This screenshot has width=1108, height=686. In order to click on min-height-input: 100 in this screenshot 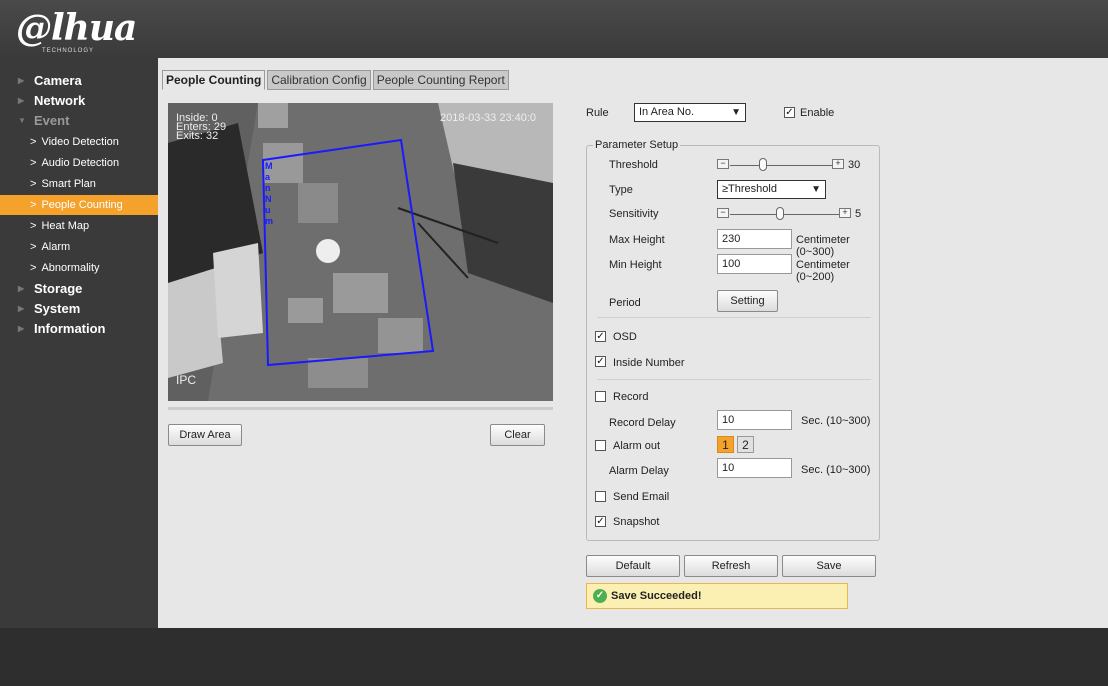, I will do `click(754, 264)`.